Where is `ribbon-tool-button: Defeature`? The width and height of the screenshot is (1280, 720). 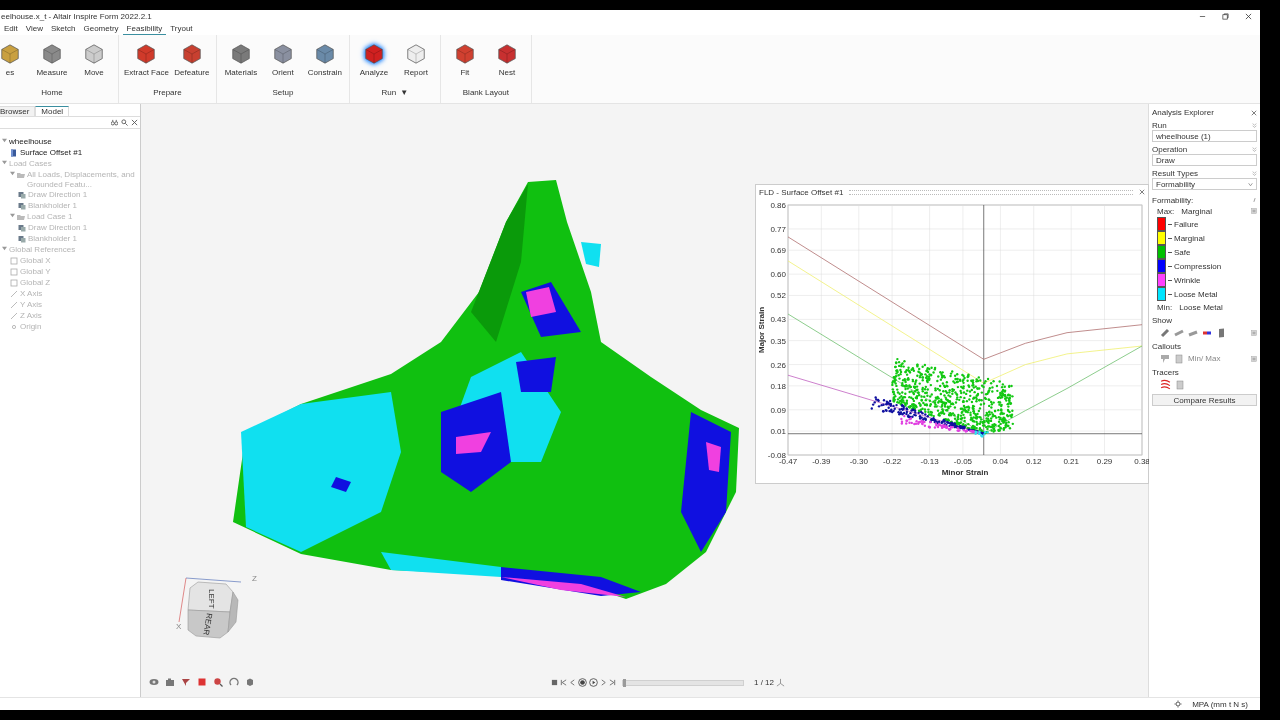 ribbon-tool-button: Defeature is located at coordinates (191, 62).